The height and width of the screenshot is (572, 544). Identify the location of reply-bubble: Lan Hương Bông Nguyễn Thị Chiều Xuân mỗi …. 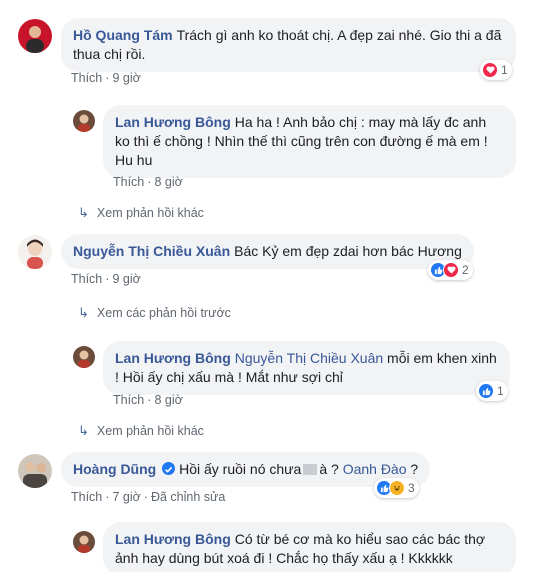
(306, 368).